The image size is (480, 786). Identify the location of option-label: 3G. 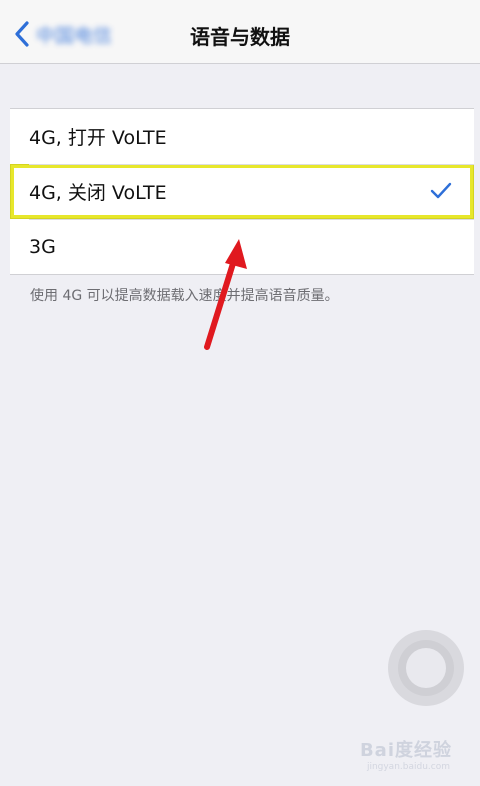
(42, 246).